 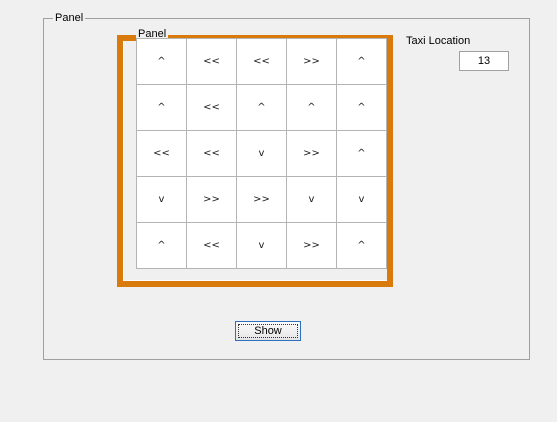 I want to click on grid-cell-r4-c1: <<, so click(x=211, y=245).